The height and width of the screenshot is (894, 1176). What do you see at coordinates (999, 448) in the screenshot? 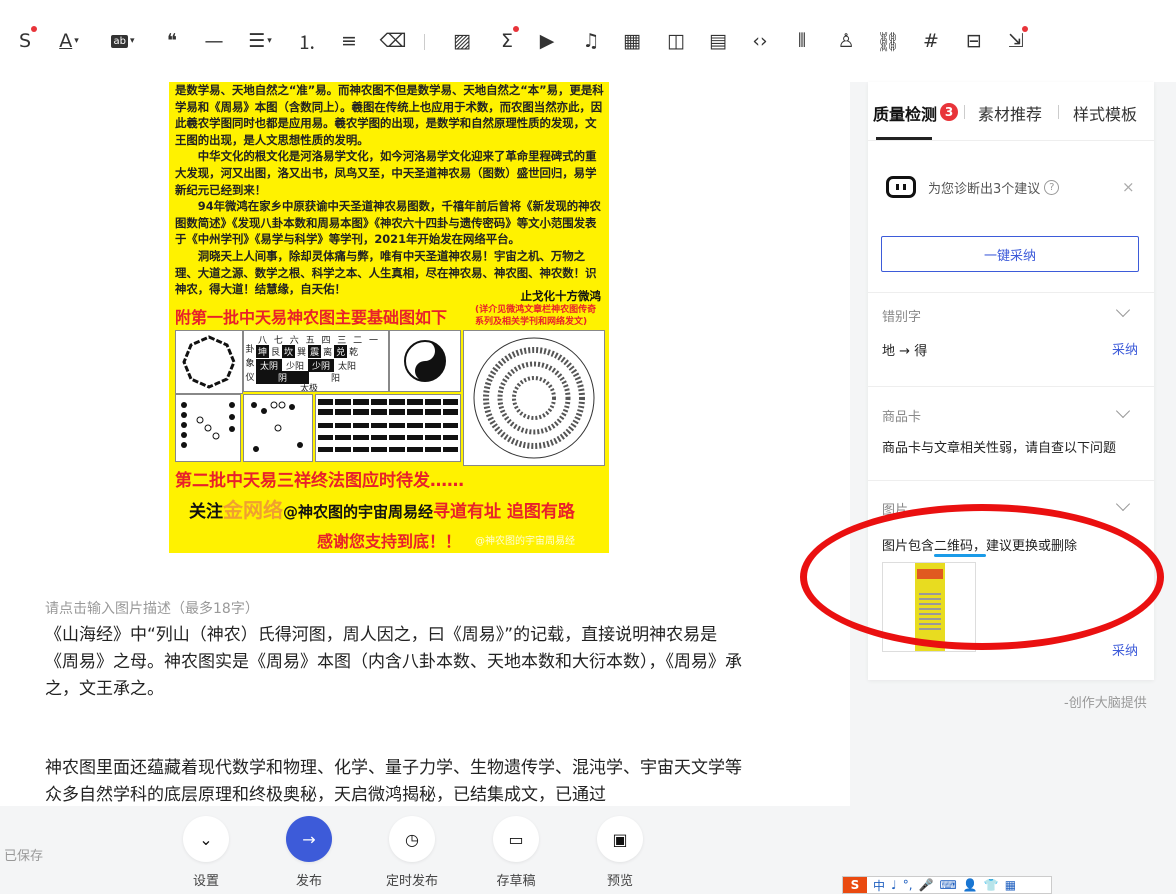
I see `product-suggestion: 商品卡与文章相关性弱，请自查以下问题` at bounding box center [999, 448].